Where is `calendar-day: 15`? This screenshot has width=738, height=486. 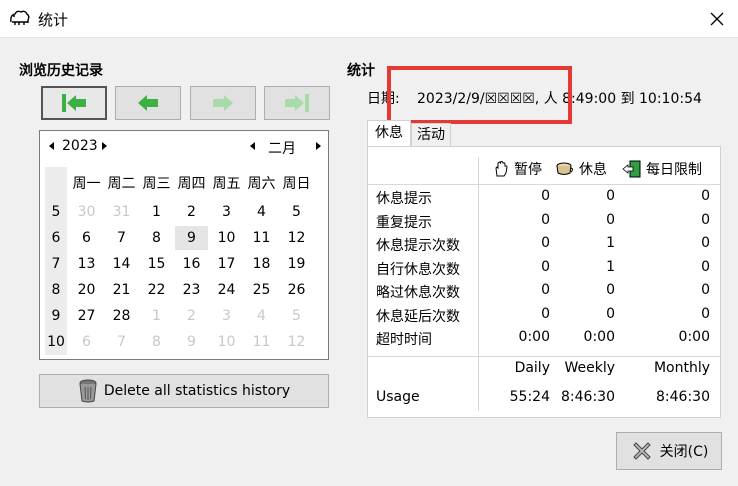
calendar-day: 15 is located at coordinates (156, 264).